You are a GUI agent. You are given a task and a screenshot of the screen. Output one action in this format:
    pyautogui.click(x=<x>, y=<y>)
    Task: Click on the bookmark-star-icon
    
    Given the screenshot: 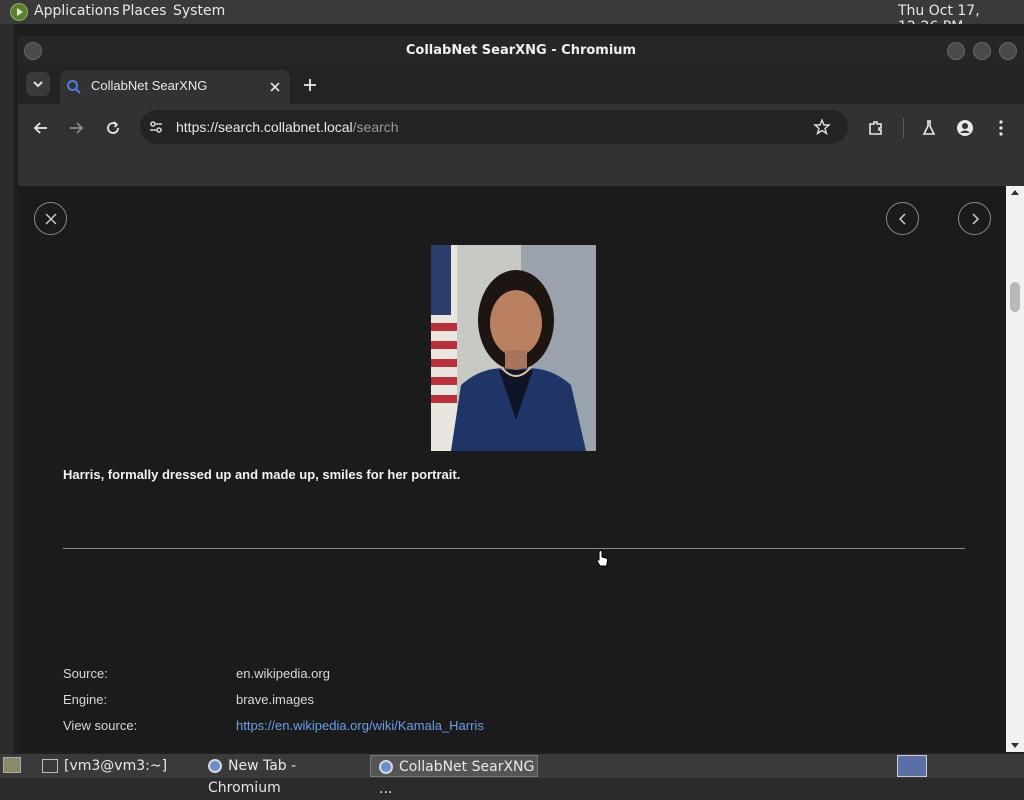 What is the action you would take?
    pyautogui.click(x=822, y=127)
    